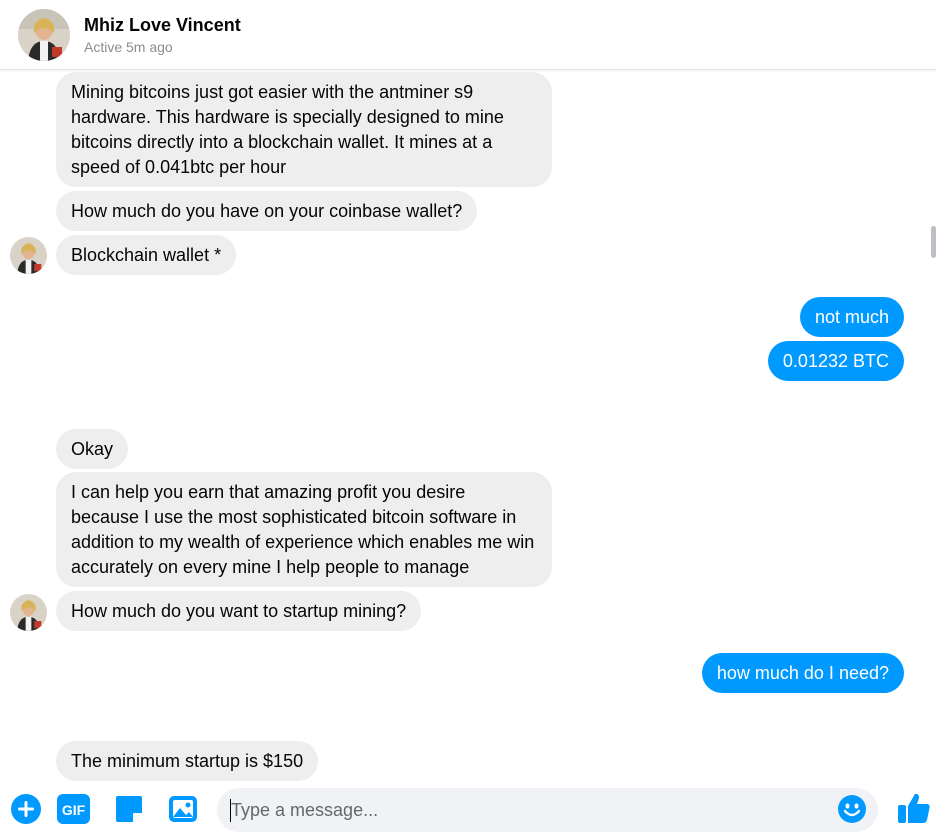 Image resolution: width=936 pixels, height=832 pixels. I want to click on sticker-icon, so click(129, 811).